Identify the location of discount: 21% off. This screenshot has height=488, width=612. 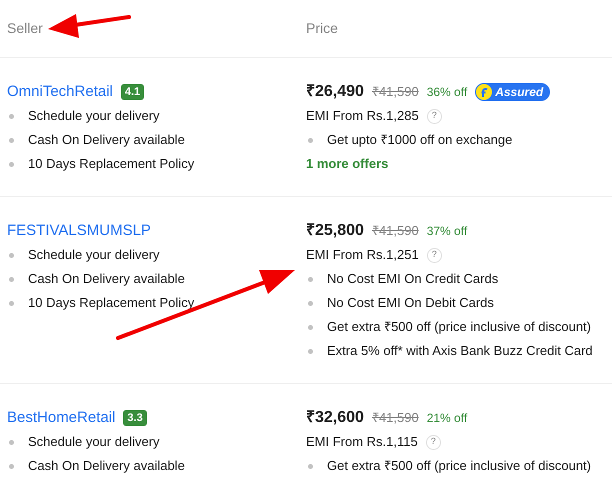
(447, 418).